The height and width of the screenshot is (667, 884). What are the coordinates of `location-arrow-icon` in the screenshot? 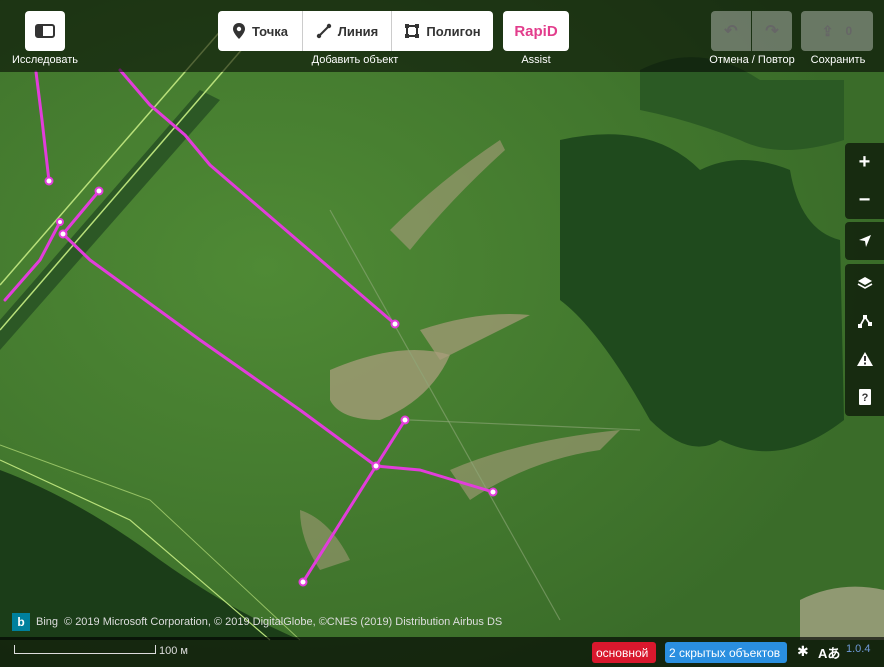 It's located at (864, 241).